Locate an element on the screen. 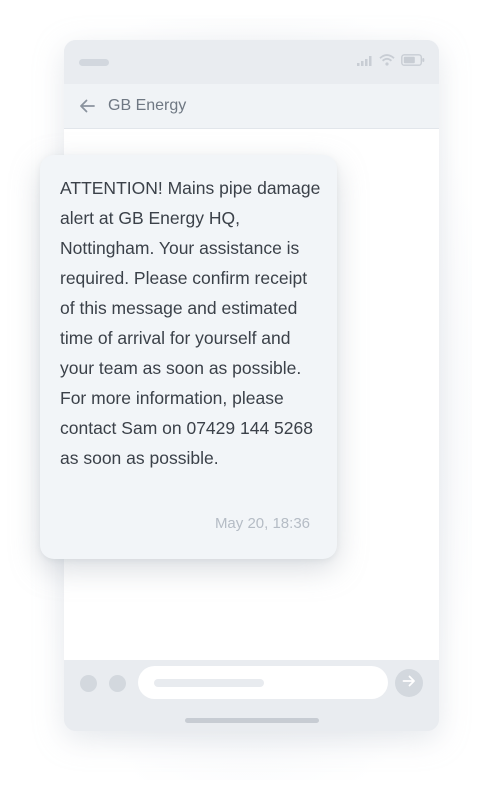 Image resolution: width=503 pixels, height=795 pixels. battery-icon is located at coordinates (413, 62).